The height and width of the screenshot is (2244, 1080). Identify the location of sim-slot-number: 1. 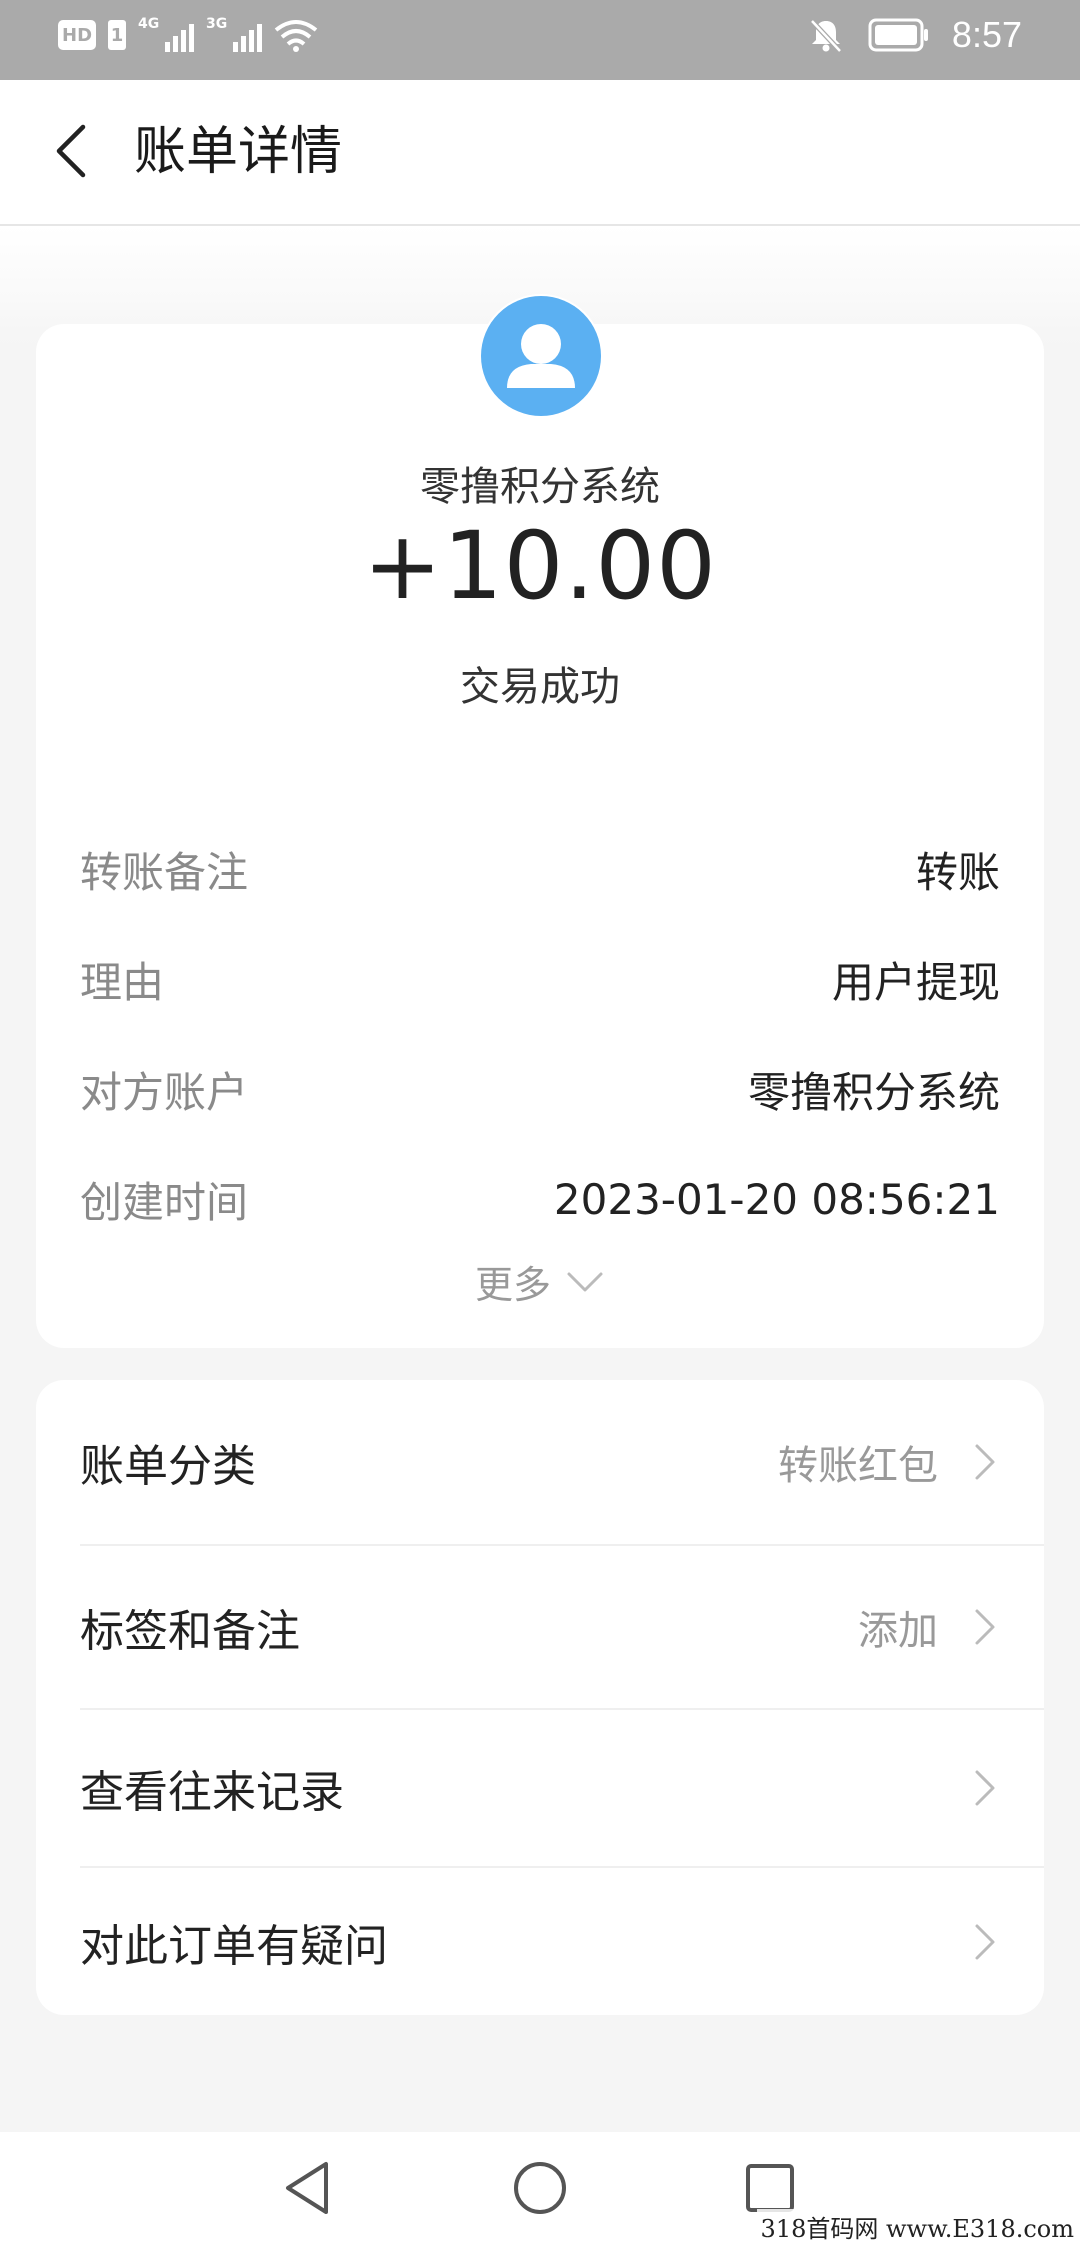
(117, 35).